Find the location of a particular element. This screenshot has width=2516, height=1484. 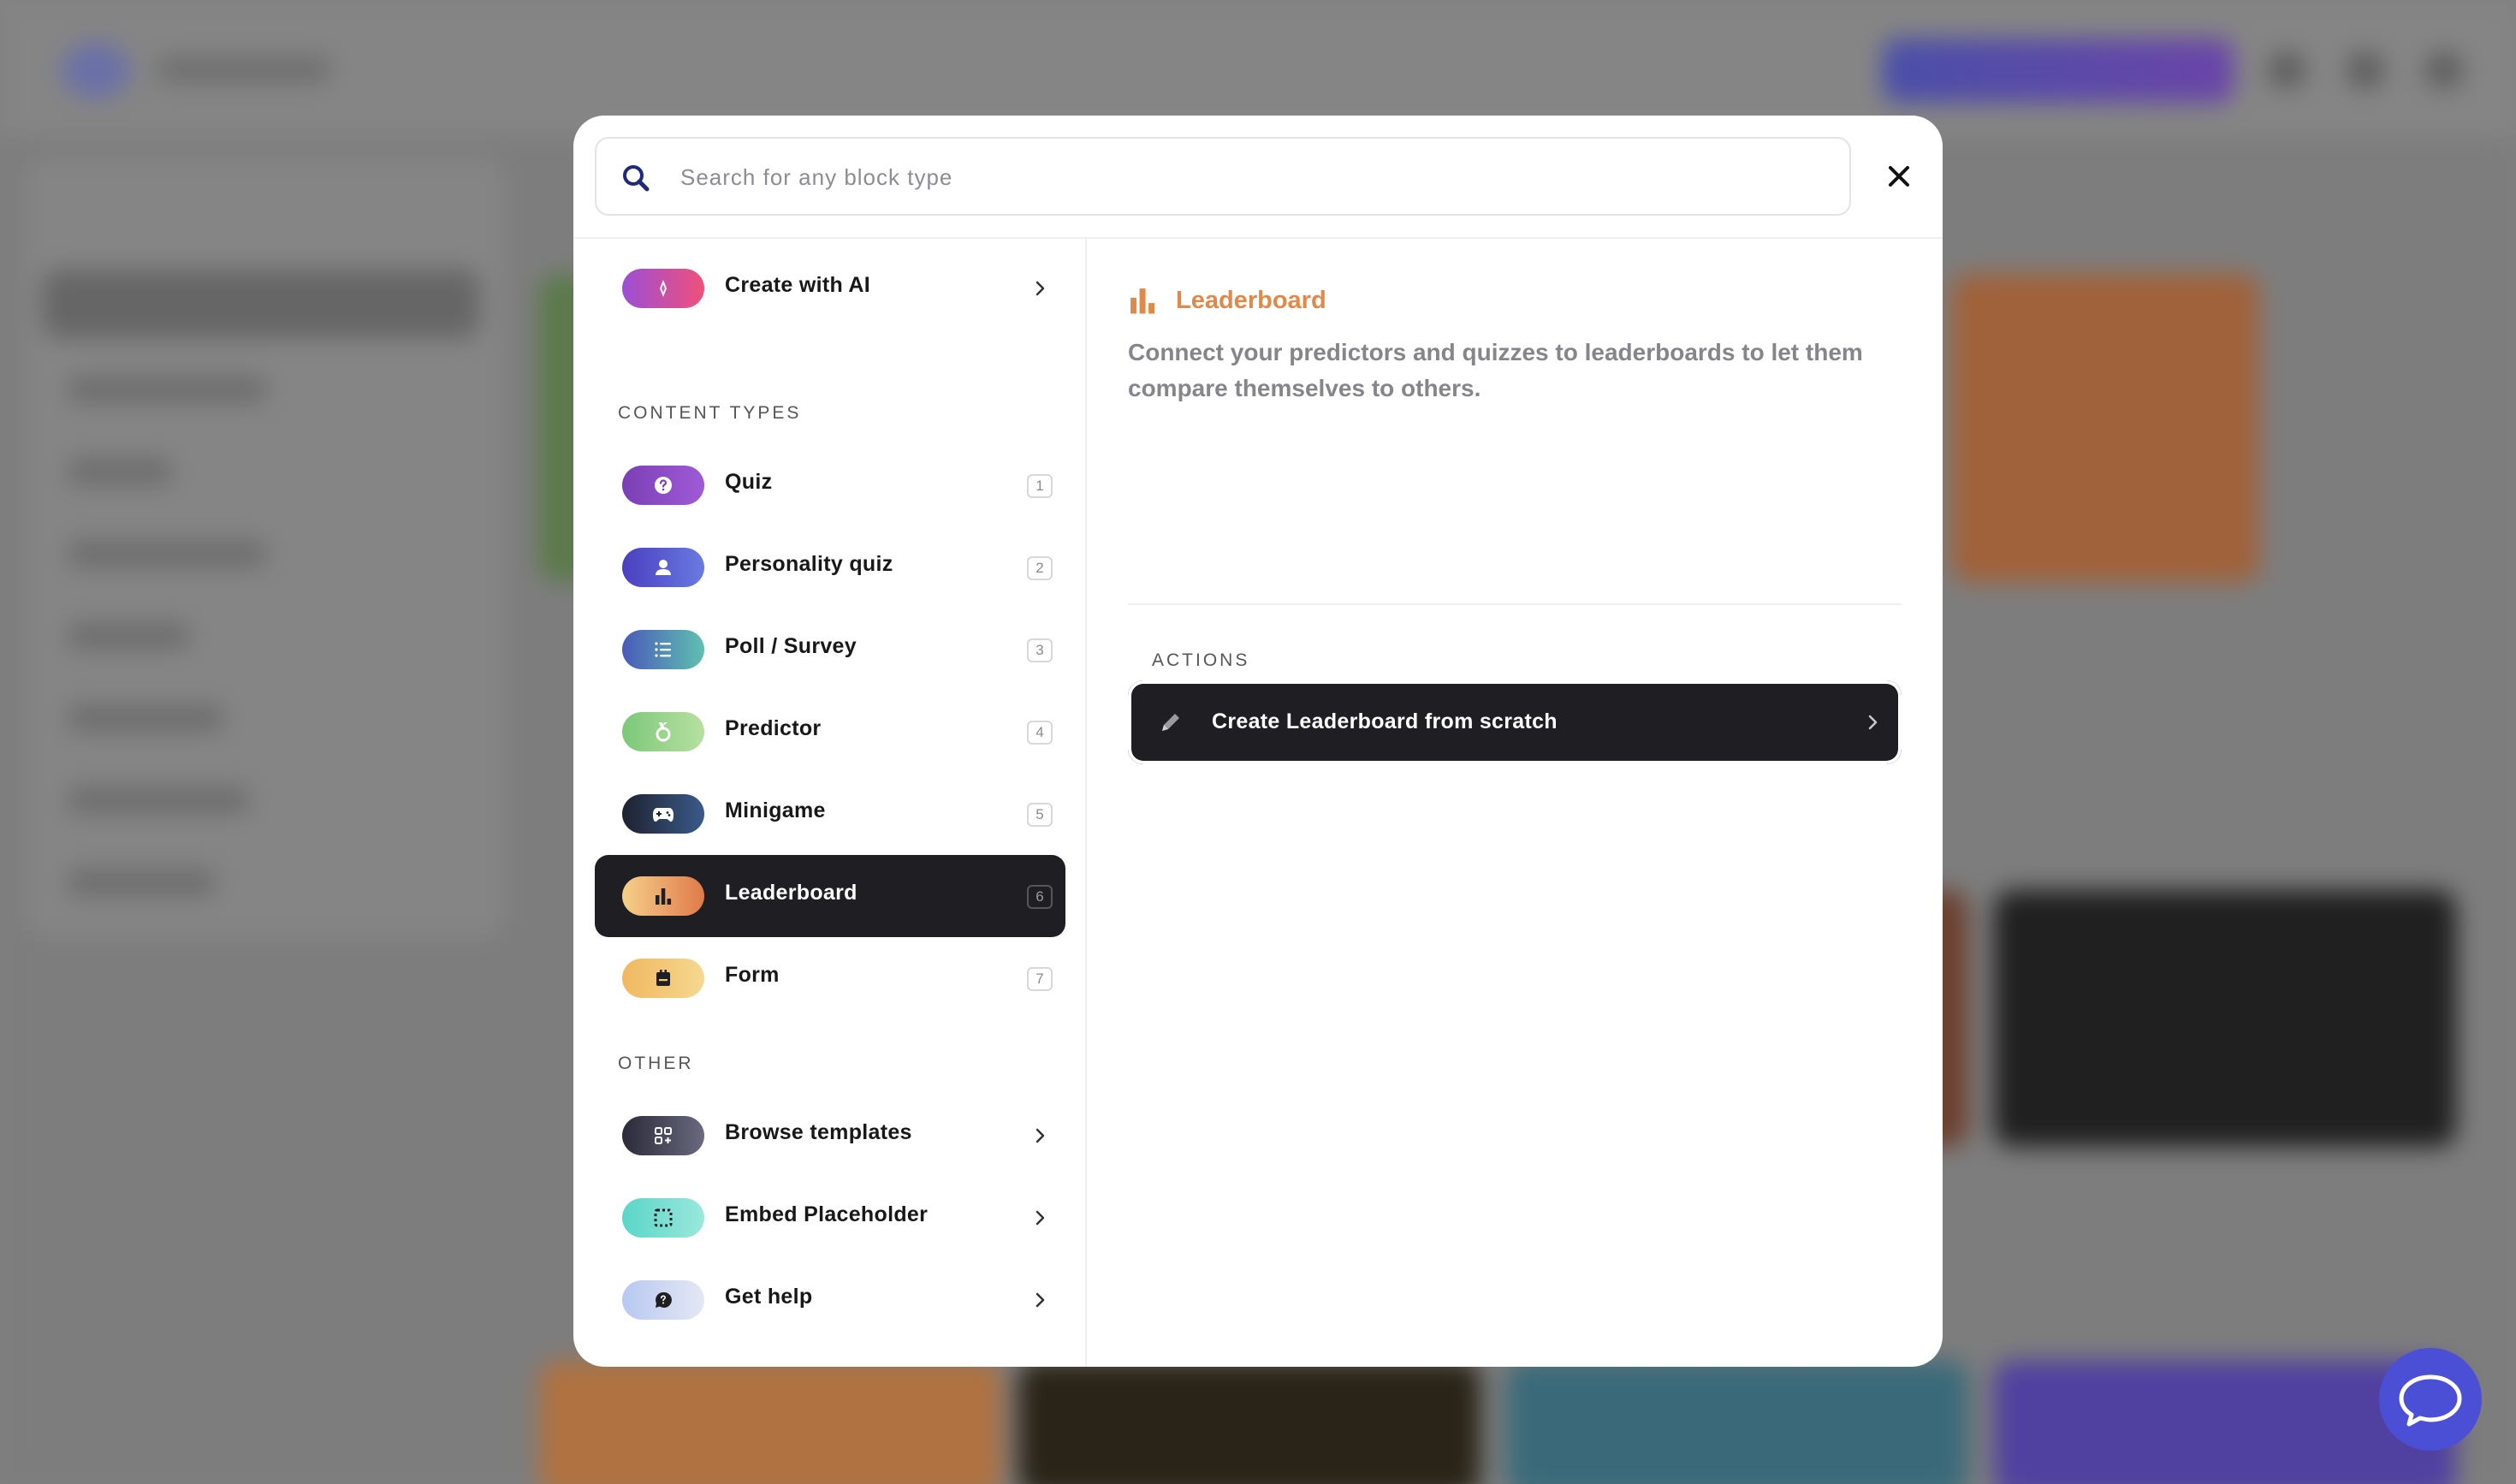

content-type-leaderboard: Leaderboard 6 is located at coordinates (830, 896).